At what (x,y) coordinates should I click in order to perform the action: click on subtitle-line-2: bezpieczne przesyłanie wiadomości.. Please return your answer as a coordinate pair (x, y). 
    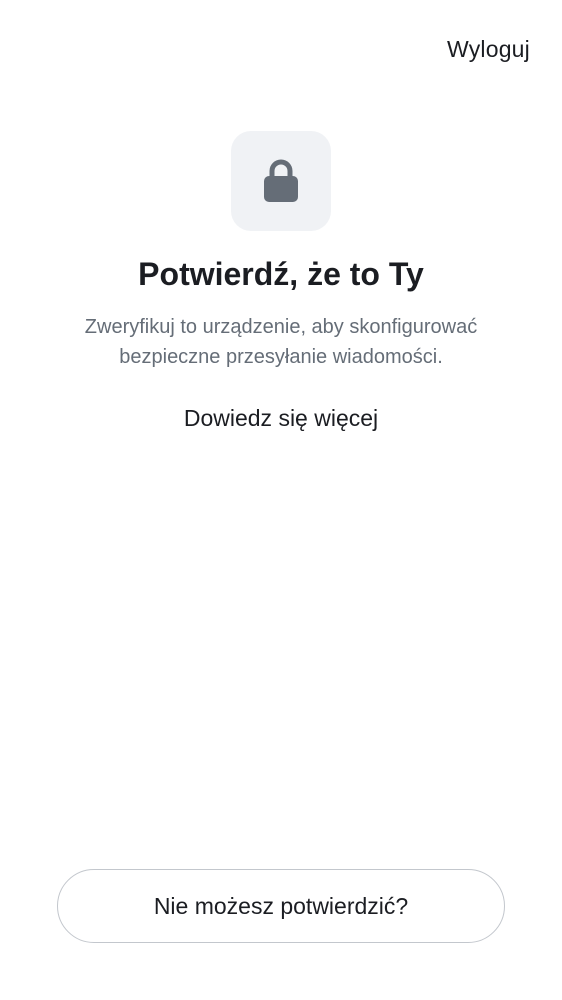
    Looking at the image, I should click on (281, 357).